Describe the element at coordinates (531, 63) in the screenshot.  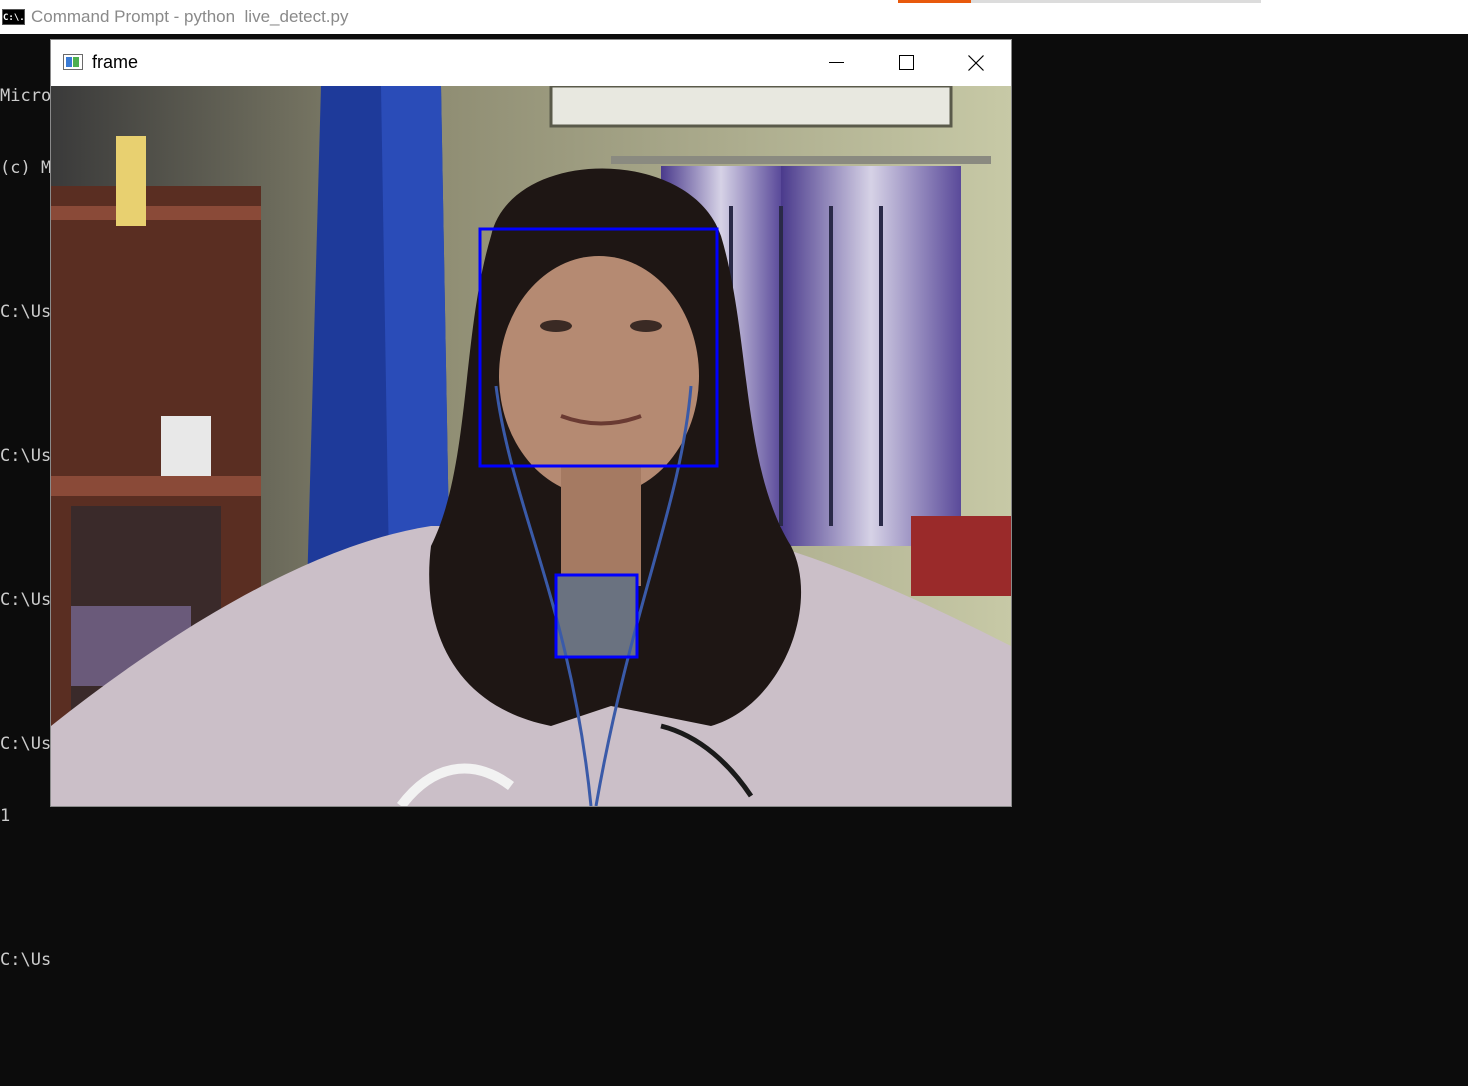
I see `frame-titlebar: frame` at that location.